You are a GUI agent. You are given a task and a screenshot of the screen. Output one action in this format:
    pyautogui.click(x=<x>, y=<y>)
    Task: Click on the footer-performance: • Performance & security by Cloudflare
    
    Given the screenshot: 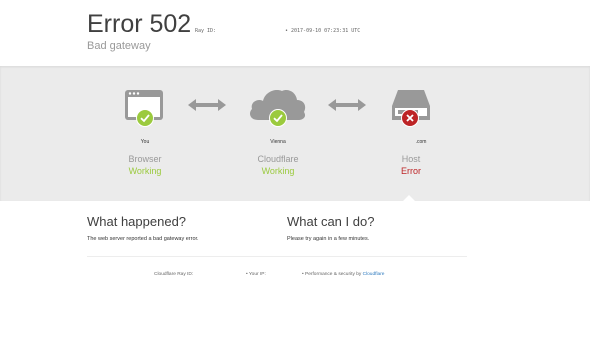 What is the action you would take?
    pyautogui.click(x=343, y=274)
    